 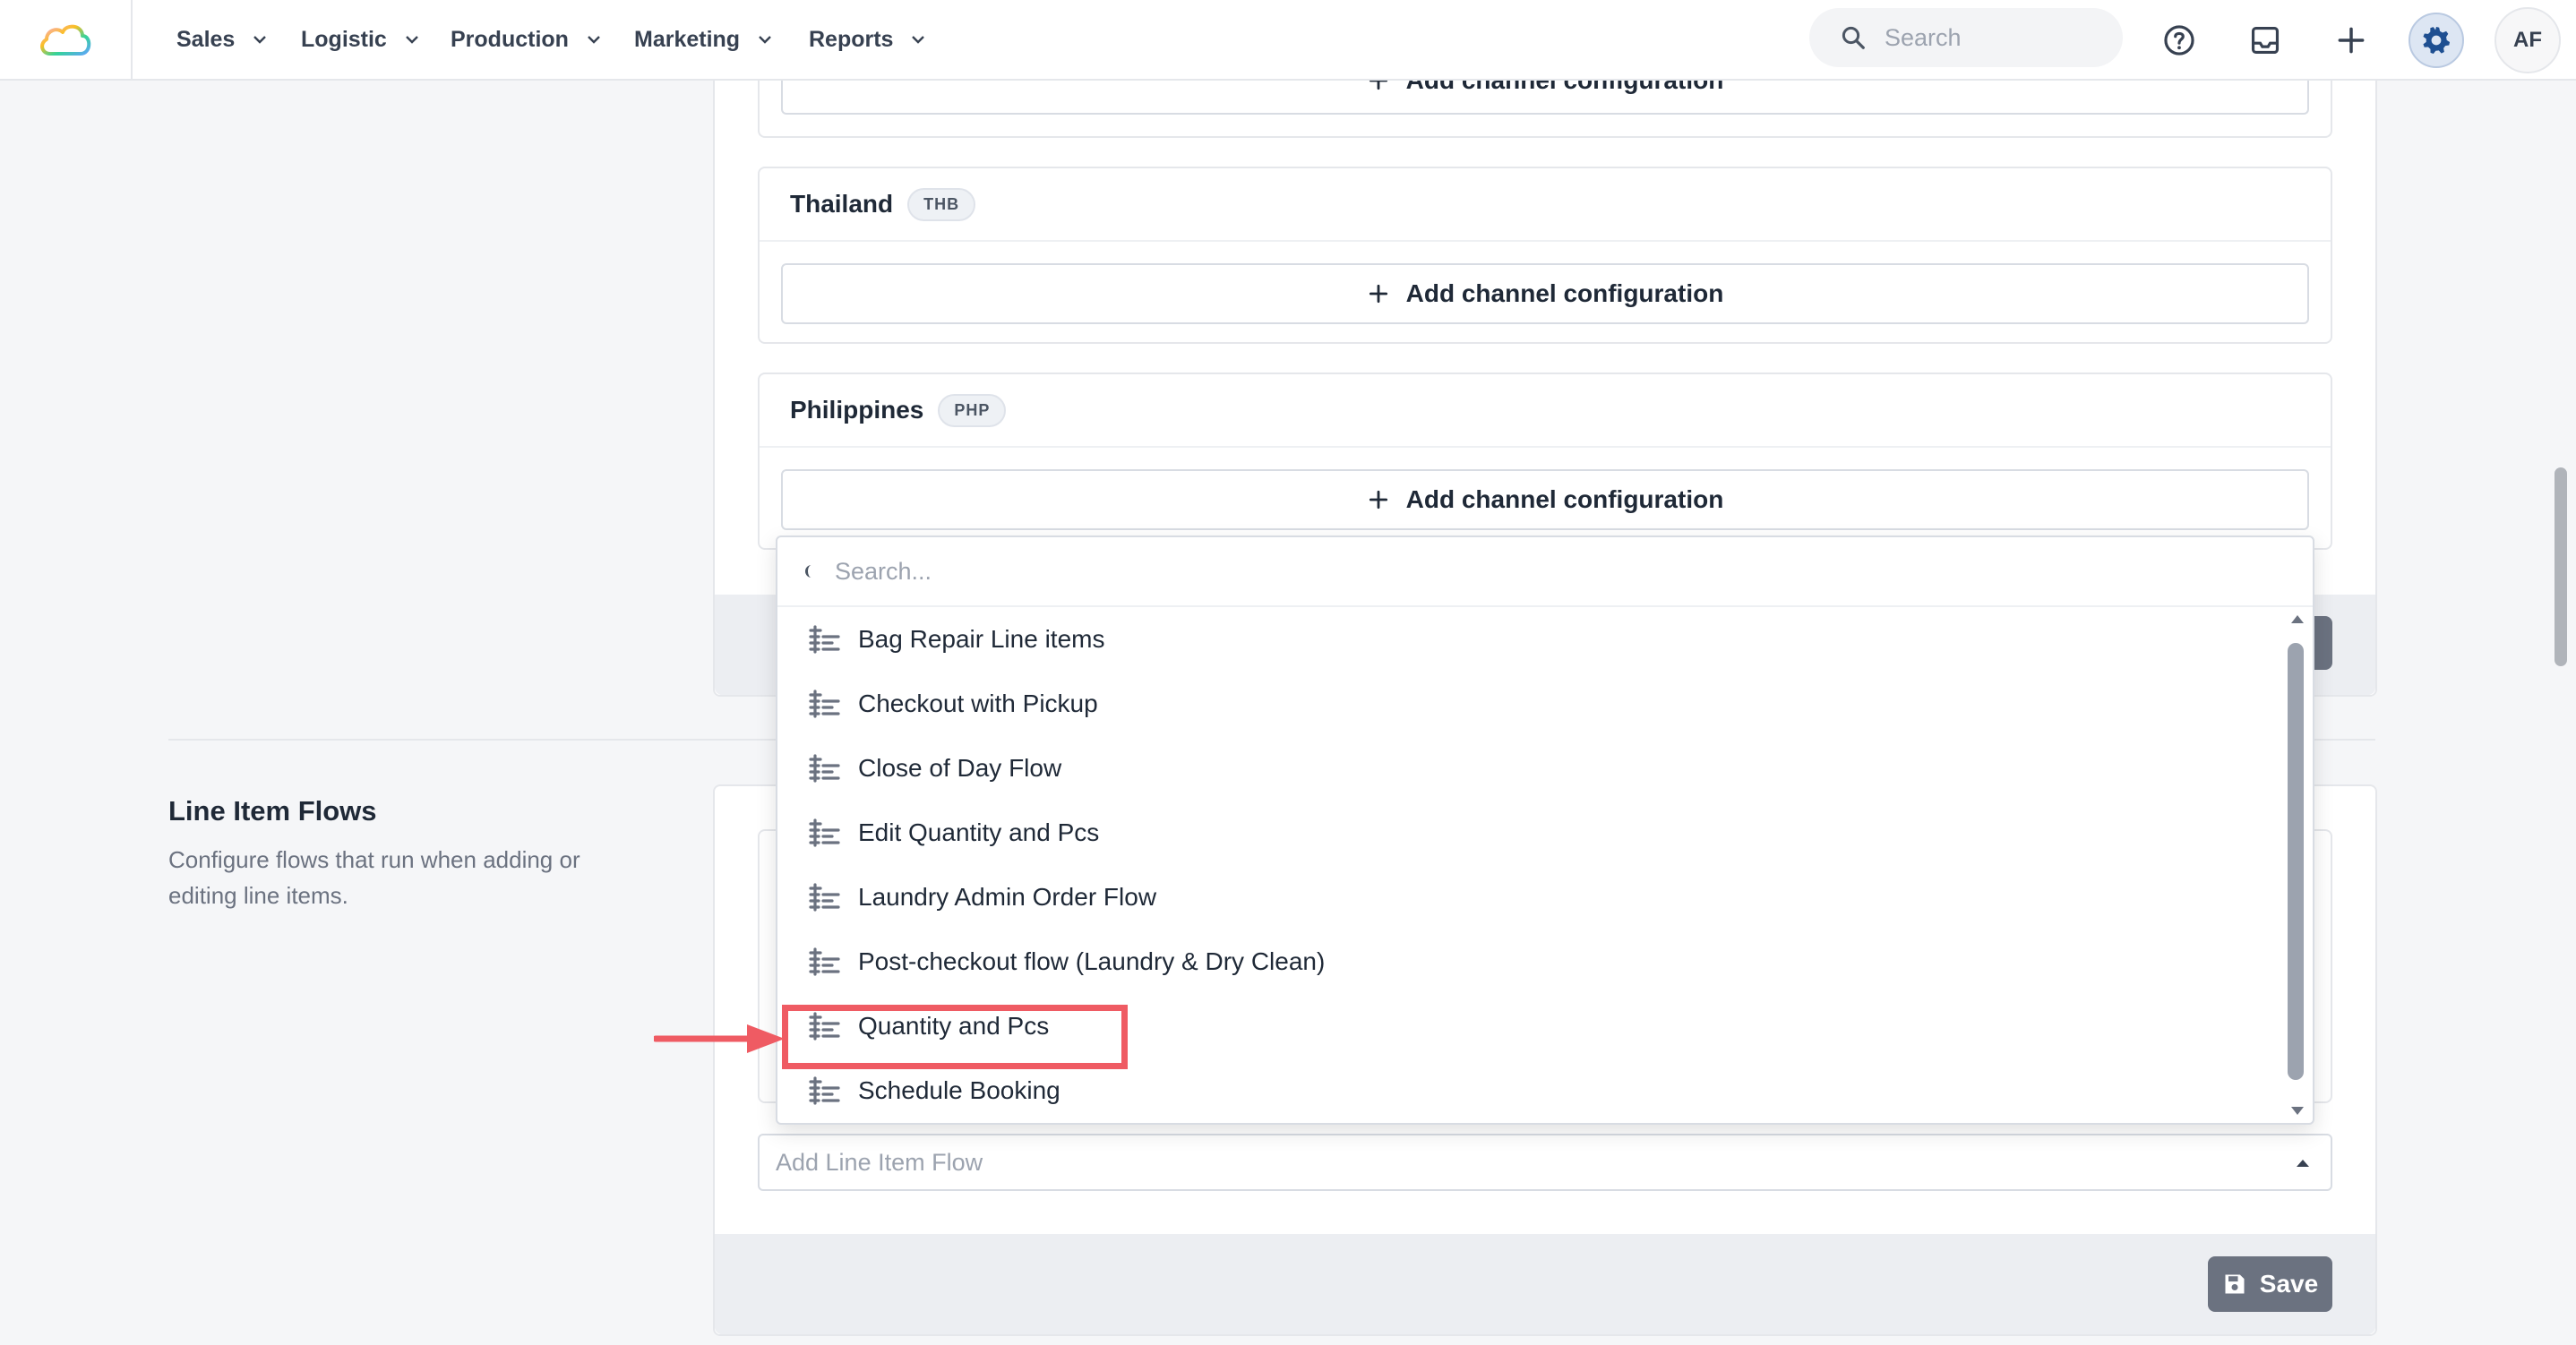 I want to click on flow-select-placeholder: Add Line Item Flow, so click(x=879, y=1162).